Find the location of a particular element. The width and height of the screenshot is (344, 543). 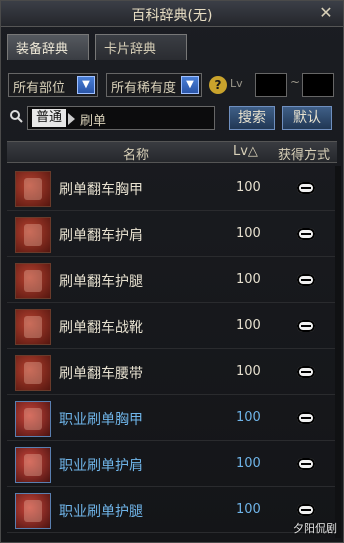

list-item: 刷单翻车护腿 100 is located at coordinates (172, 280).